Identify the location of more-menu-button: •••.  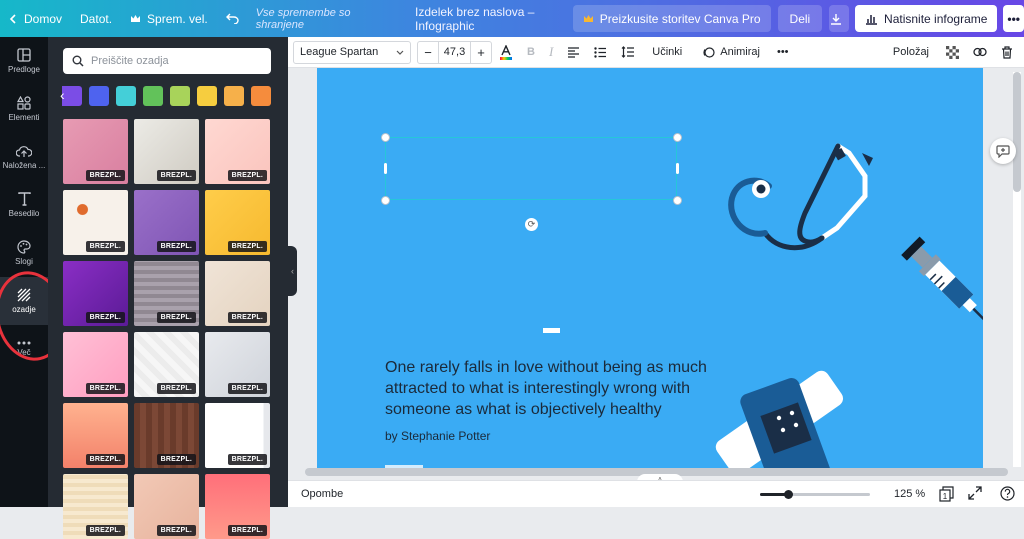
(1013, 18).